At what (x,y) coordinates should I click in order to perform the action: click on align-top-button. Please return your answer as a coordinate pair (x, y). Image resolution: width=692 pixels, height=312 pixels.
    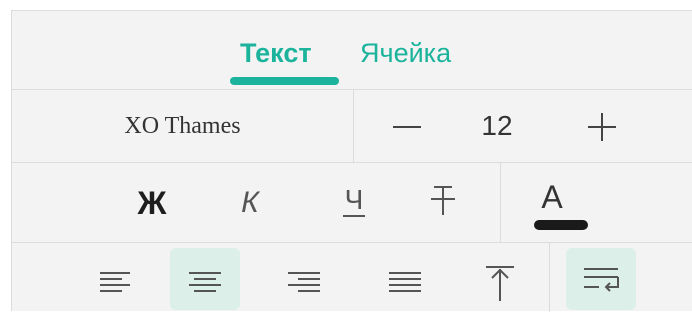
    Looking at the image, I should click on (500, 283).